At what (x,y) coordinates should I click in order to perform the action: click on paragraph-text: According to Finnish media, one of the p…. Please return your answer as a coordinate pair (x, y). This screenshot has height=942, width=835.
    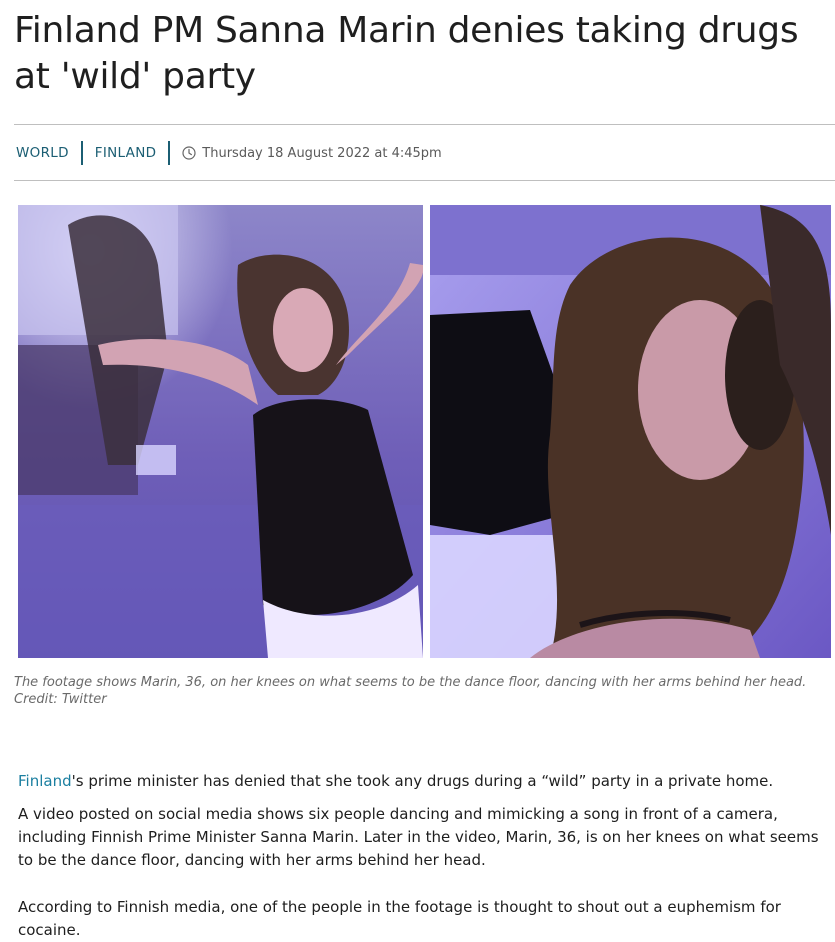
    Looking at the image, I should click on (399, 918).